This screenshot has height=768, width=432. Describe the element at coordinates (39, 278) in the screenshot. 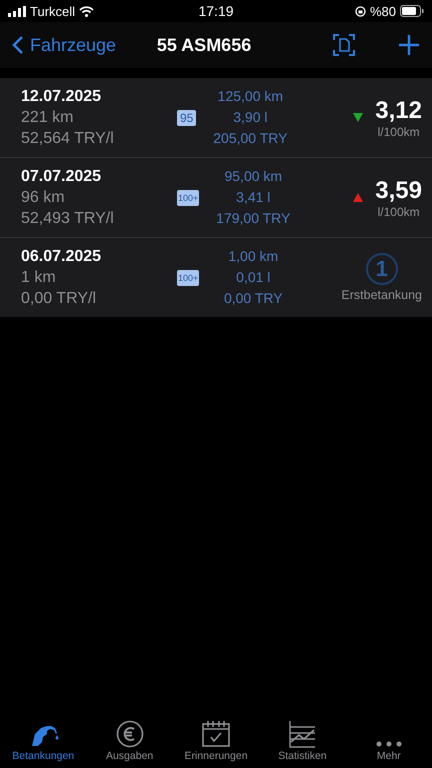

I see `odometer-distance: 1 km` at that location.